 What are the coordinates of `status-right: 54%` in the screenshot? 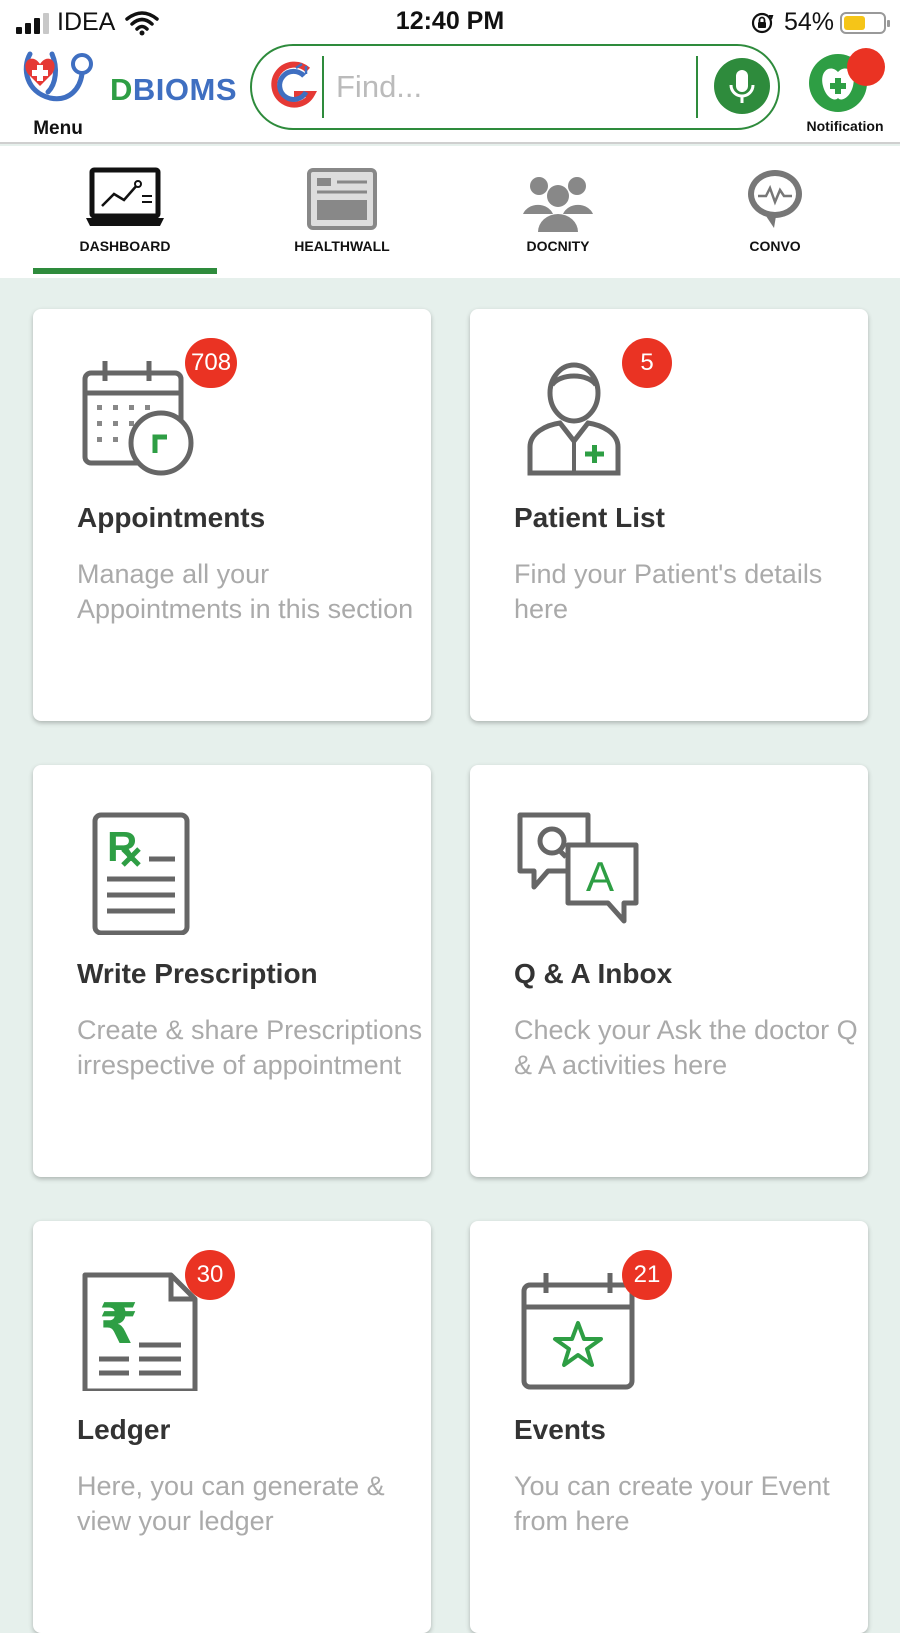 It's located at (820, 22).